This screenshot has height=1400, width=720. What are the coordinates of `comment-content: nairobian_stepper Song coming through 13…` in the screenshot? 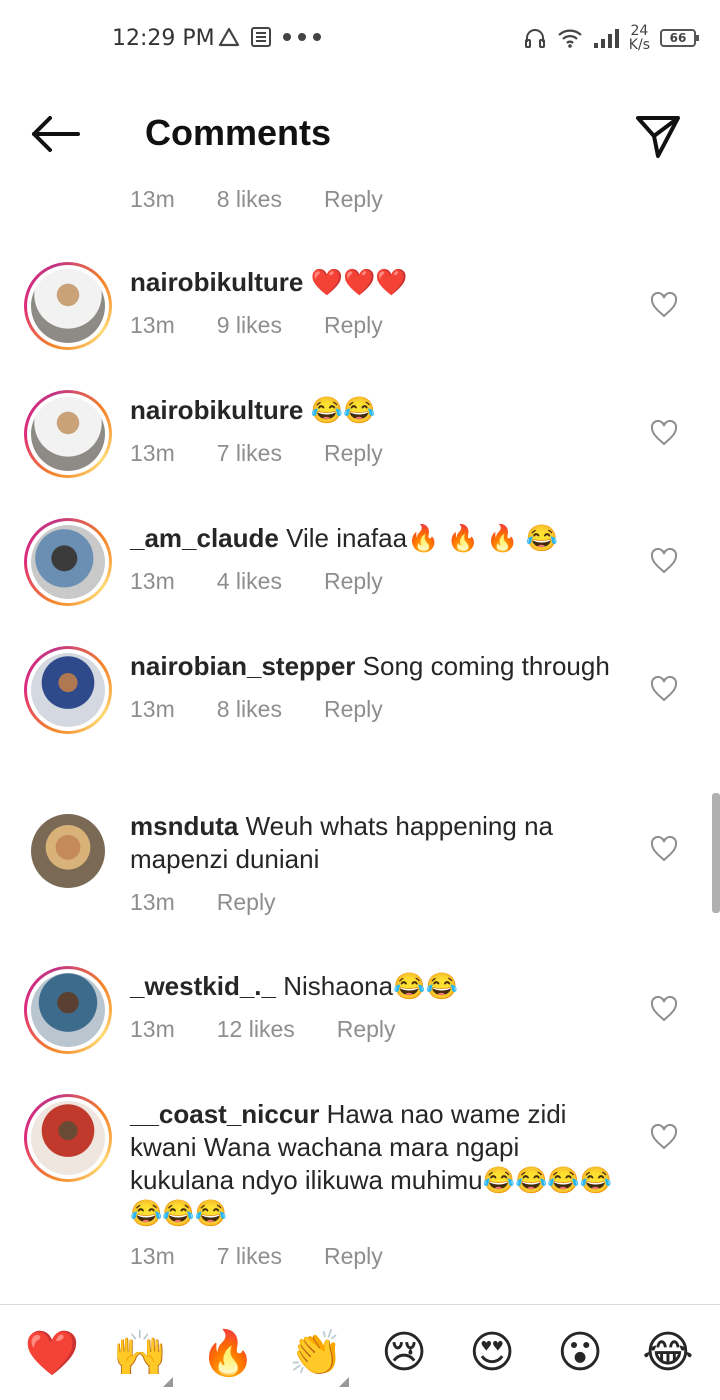 It's located at (380, 688).